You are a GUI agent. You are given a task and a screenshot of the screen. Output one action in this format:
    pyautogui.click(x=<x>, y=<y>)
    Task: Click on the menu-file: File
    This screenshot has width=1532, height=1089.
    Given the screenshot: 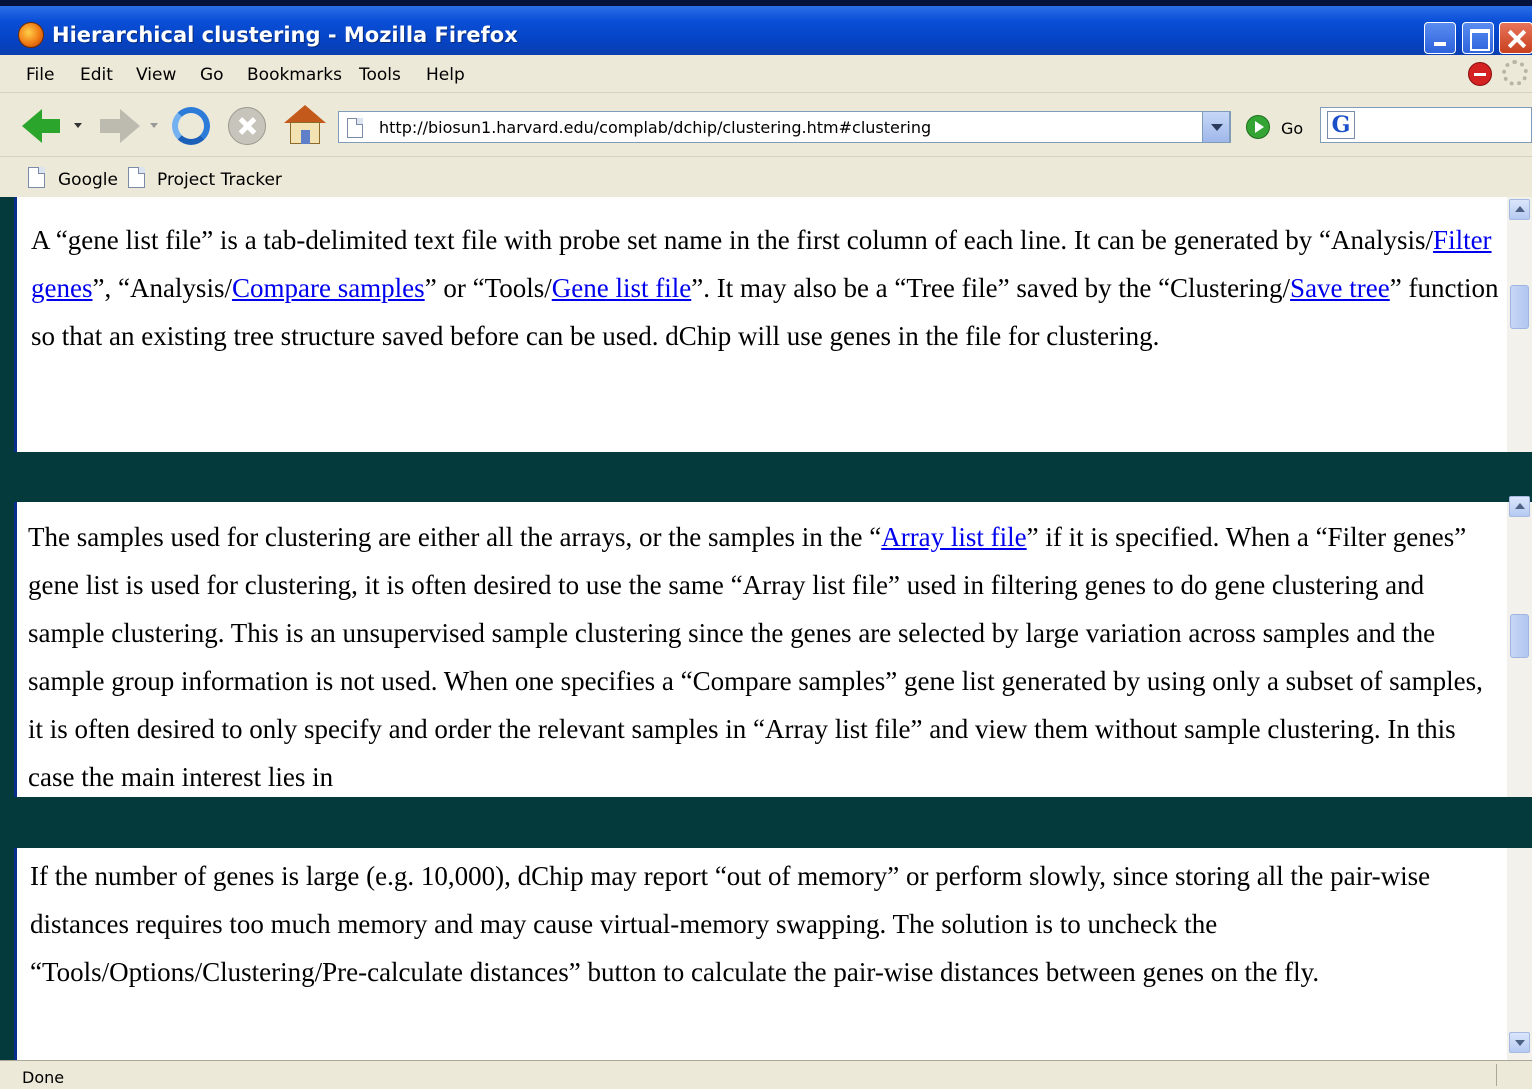 What is the action you would take?
    pyautogui.click(x=40, y=75)
    